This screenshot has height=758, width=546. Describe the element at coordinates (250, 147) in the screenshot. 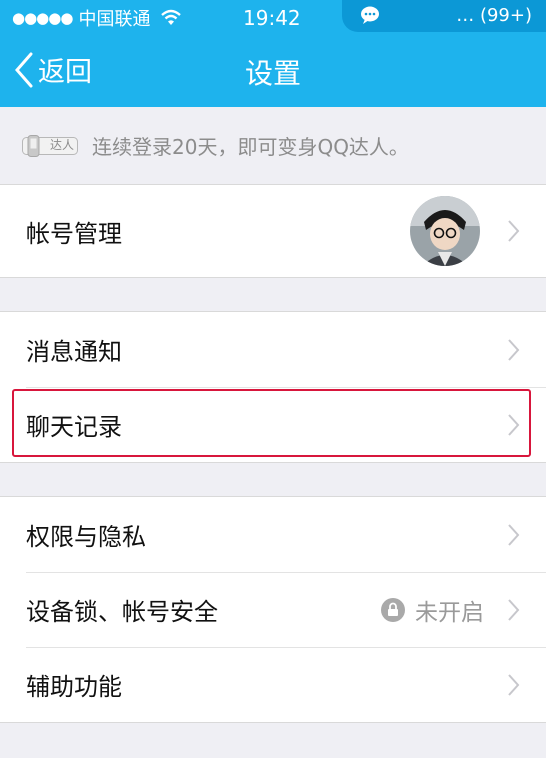

I see `banner-text: 连续登录20天，即可变身QQ达人。` at that location.